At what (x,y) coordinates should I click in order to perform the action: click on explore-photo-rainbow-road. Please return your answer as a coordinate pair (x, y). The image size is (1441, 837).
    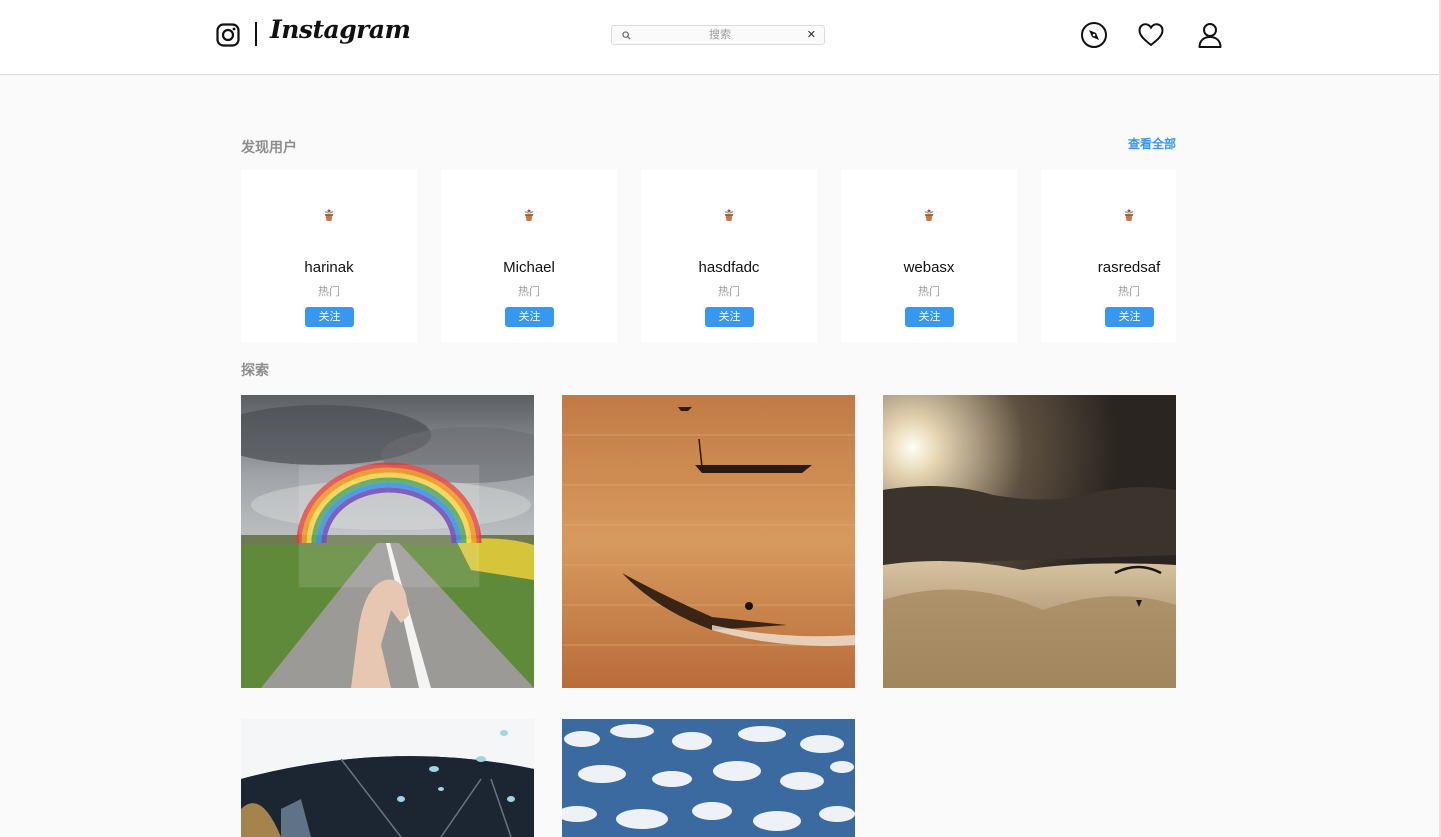
    Looking at the image, I should click on (387, 541).